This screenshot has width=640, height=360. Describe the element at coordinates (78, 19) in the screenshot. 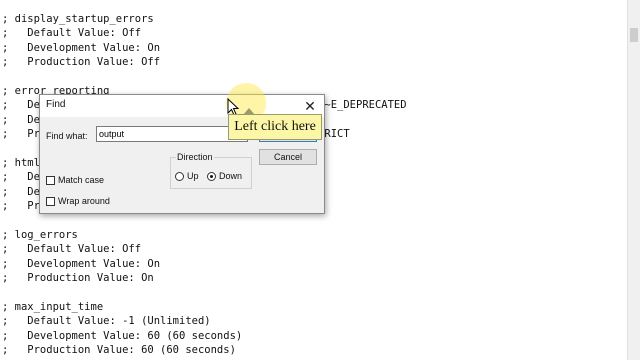

I see `editor-line: ; display_startup_errors` at that location.